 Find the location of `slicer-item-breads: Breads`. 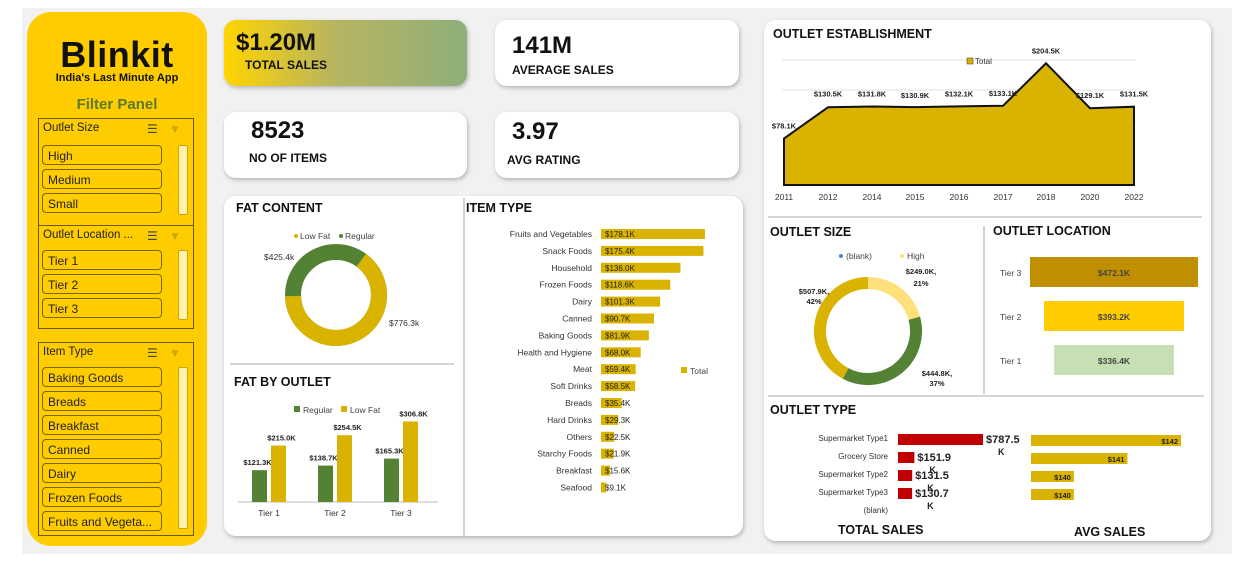

slicer-item-breads: Breads is located at coordinates (102, 401).